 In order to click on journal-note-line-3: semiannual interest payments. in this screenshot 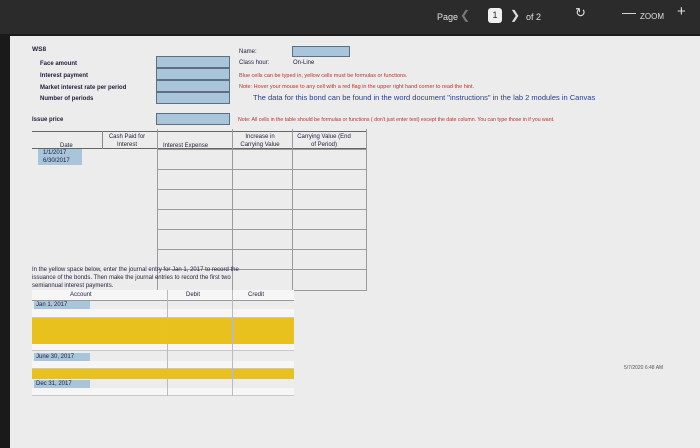, I will do `click(73, 286)`.